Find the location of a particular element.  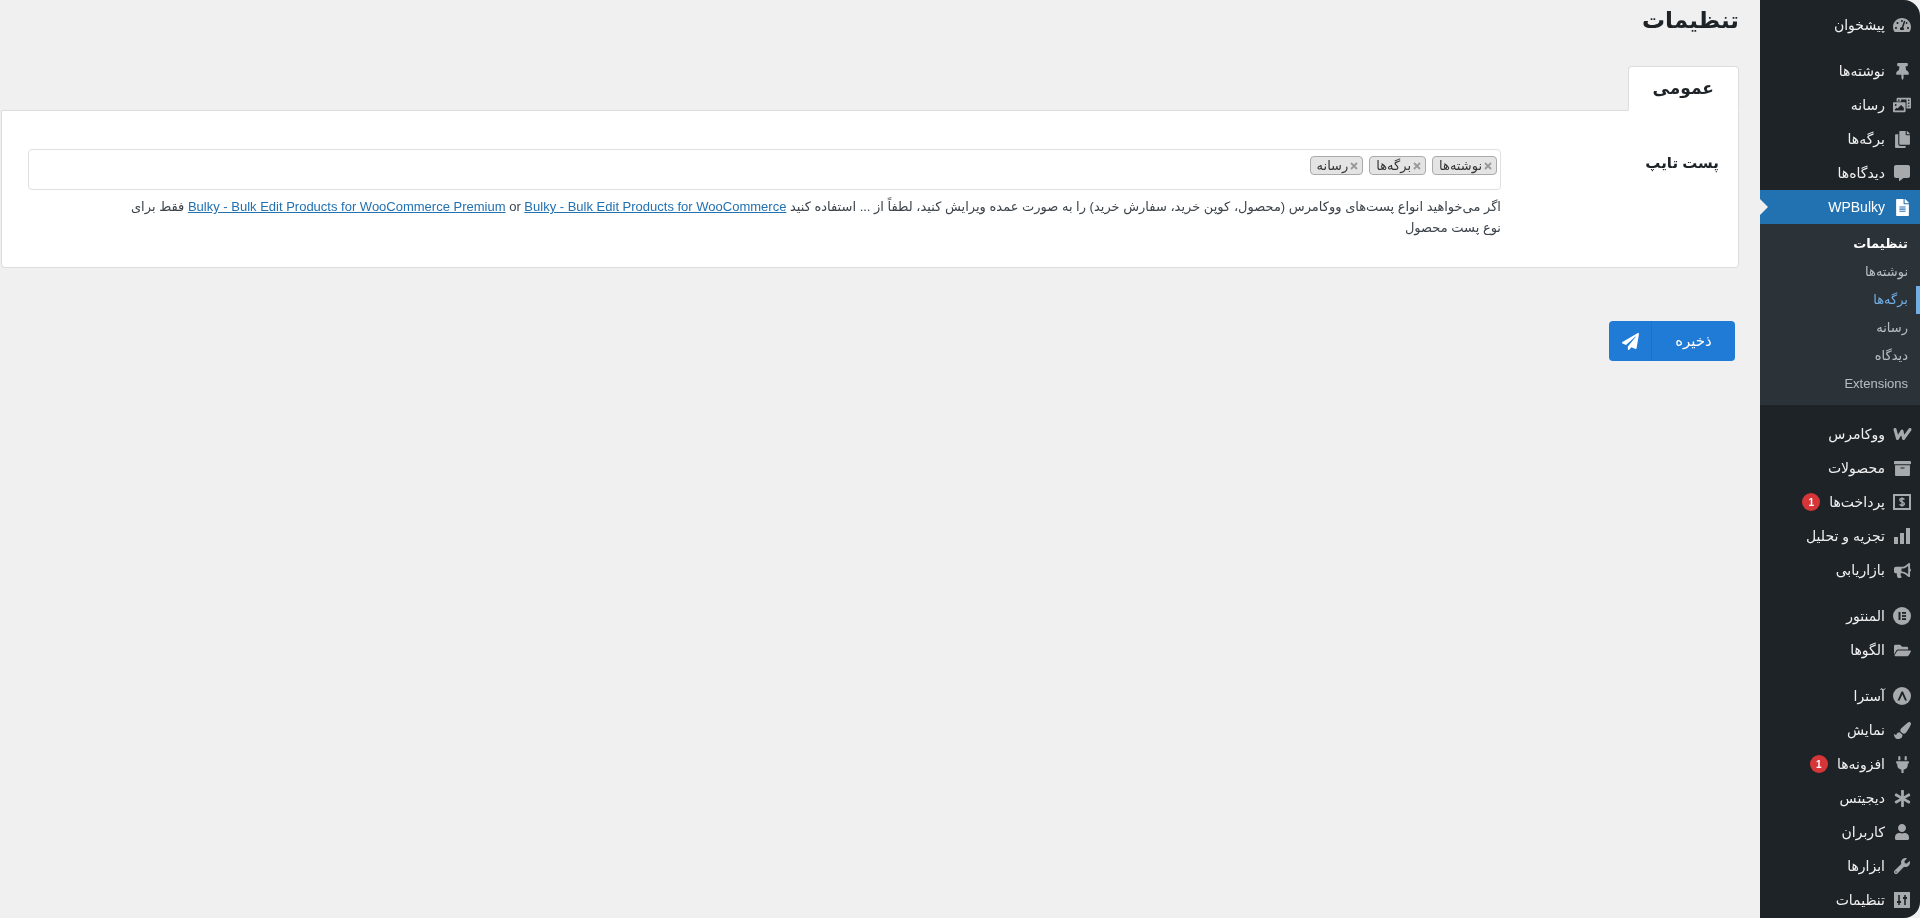

menu-item: نمایش is located at coordinates (1840, 730).